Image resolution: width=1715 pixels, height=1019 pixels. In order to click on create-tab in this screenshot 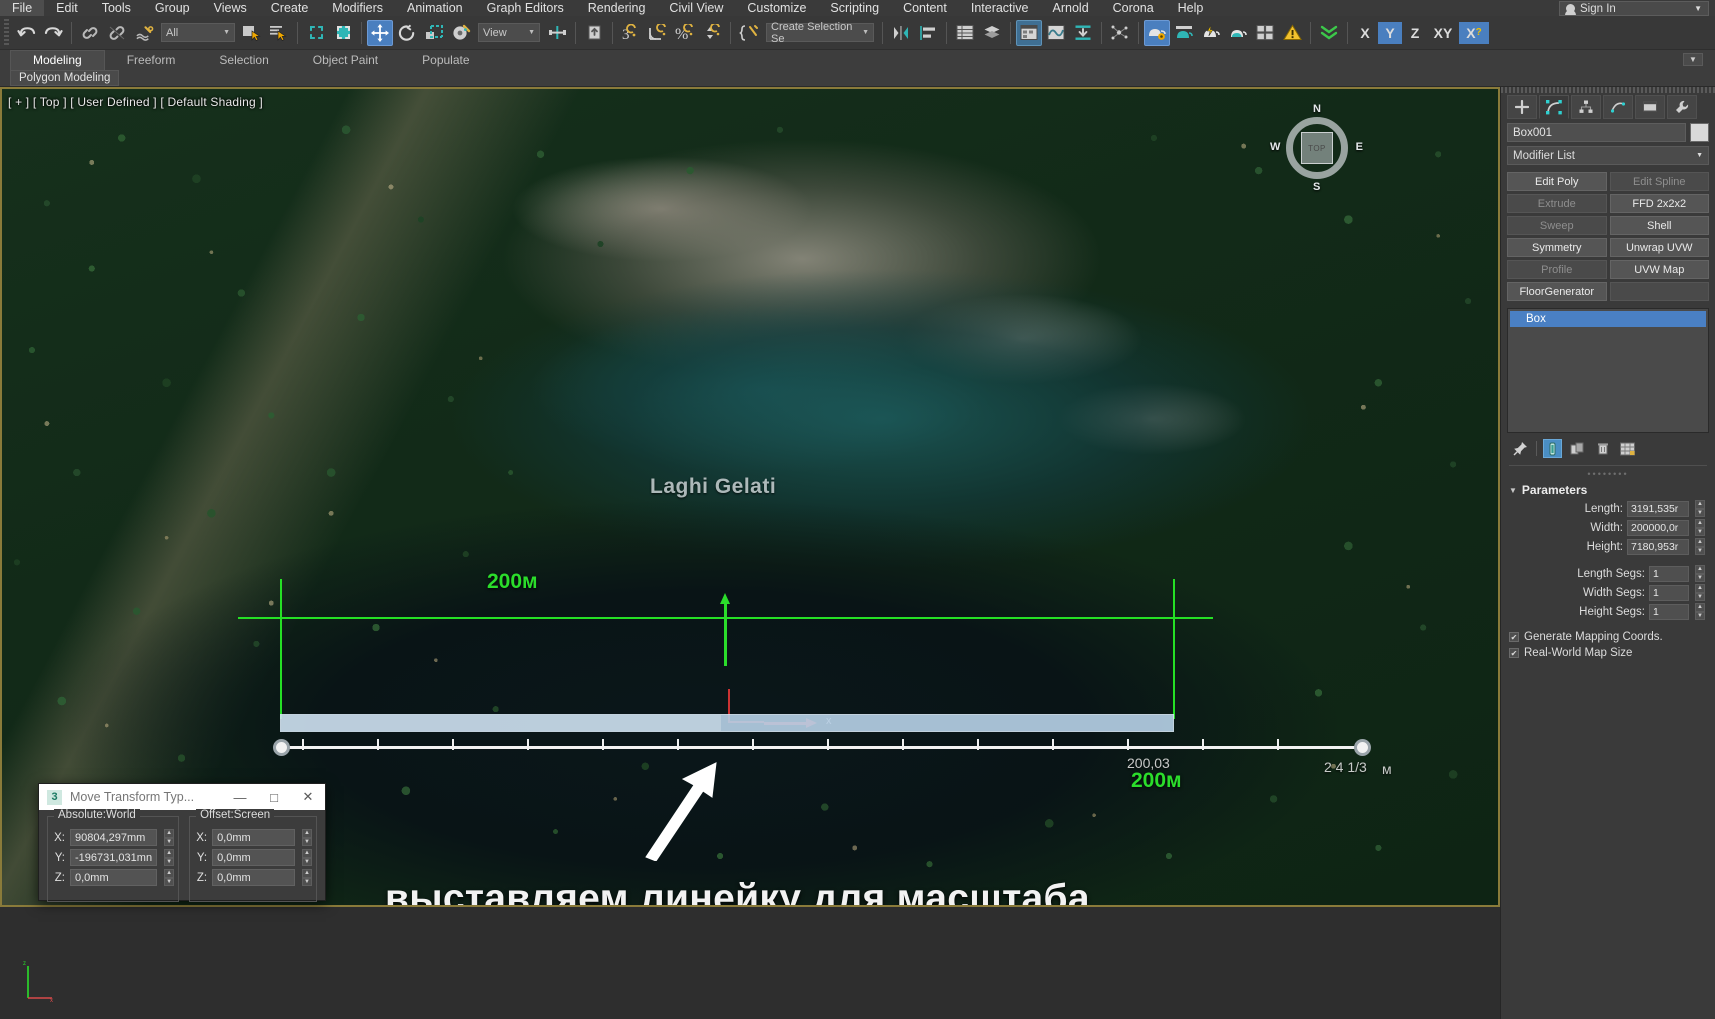, I will do `click(1522, 107)`.